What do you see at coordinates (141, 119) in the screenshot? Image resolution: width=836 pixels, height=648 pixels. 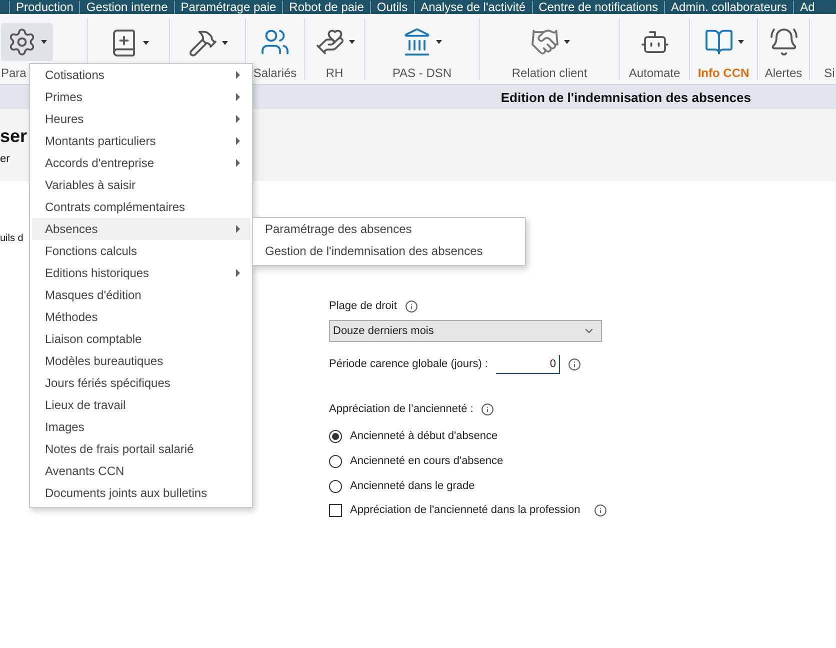 I see `menu-item: Heures` at bounding box center [141, 119].